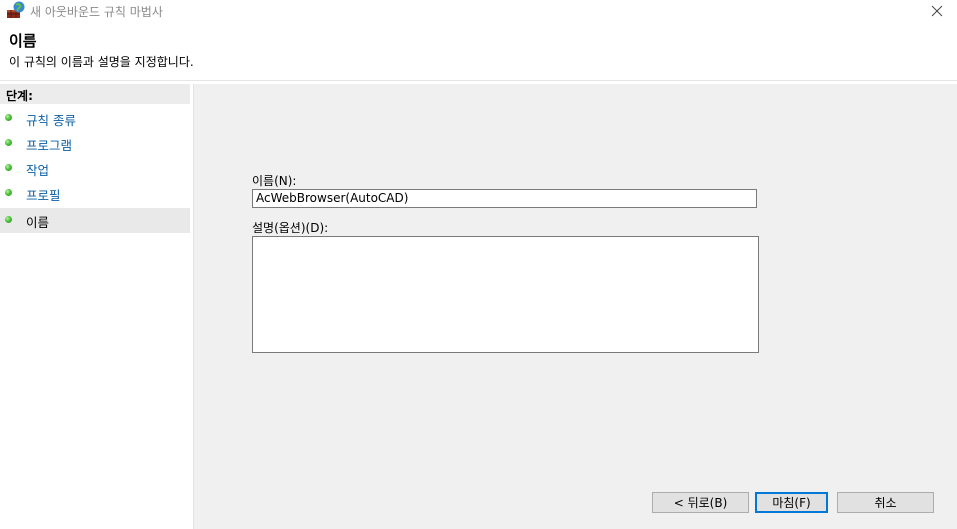  What do you see at coordinates (274, 181) in the screenshot?
I see `name-label: 이름(N):` at bounding box center [274, 181].